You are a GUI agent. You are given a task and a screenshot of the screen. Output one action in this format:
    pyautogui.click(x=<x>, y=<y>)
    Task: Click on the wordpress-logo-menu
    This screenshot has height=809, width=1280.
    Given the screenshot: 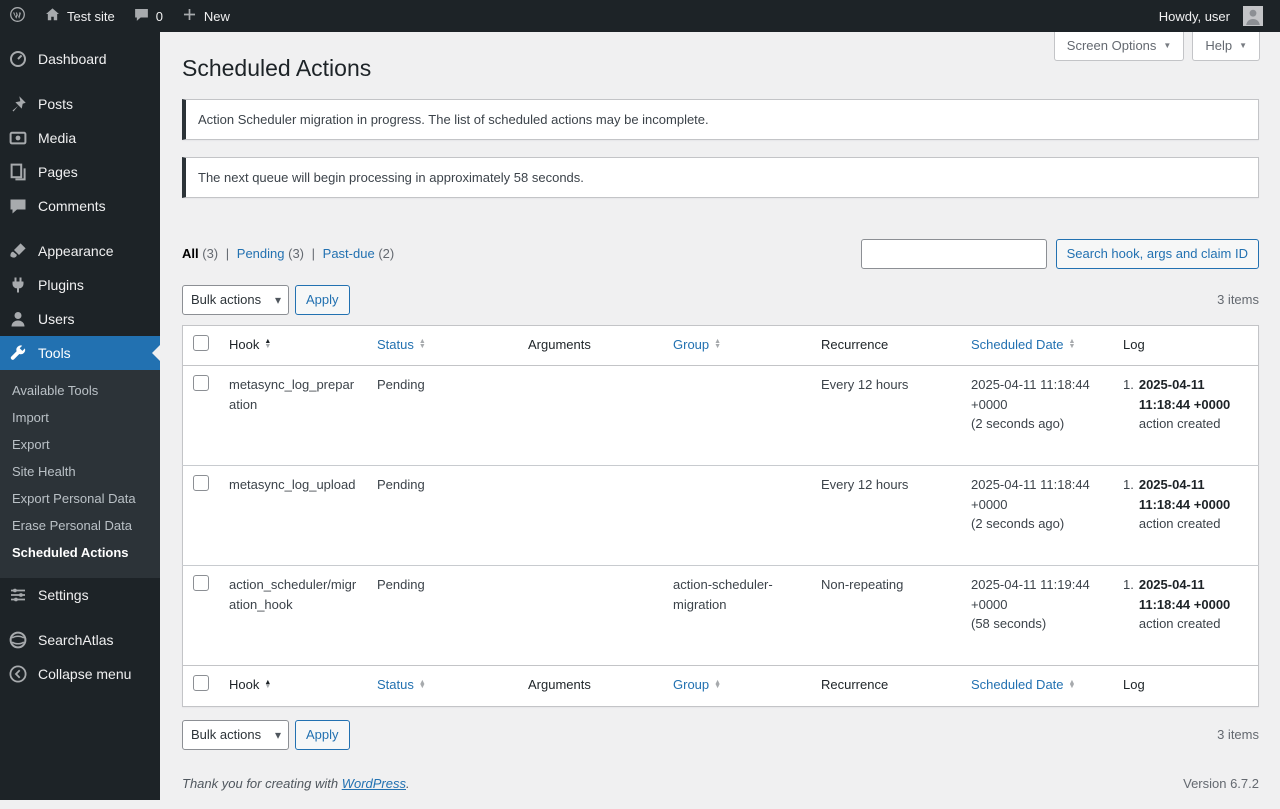 What is the action you would take?
    pyautogui.click(x=17, y=16)
    